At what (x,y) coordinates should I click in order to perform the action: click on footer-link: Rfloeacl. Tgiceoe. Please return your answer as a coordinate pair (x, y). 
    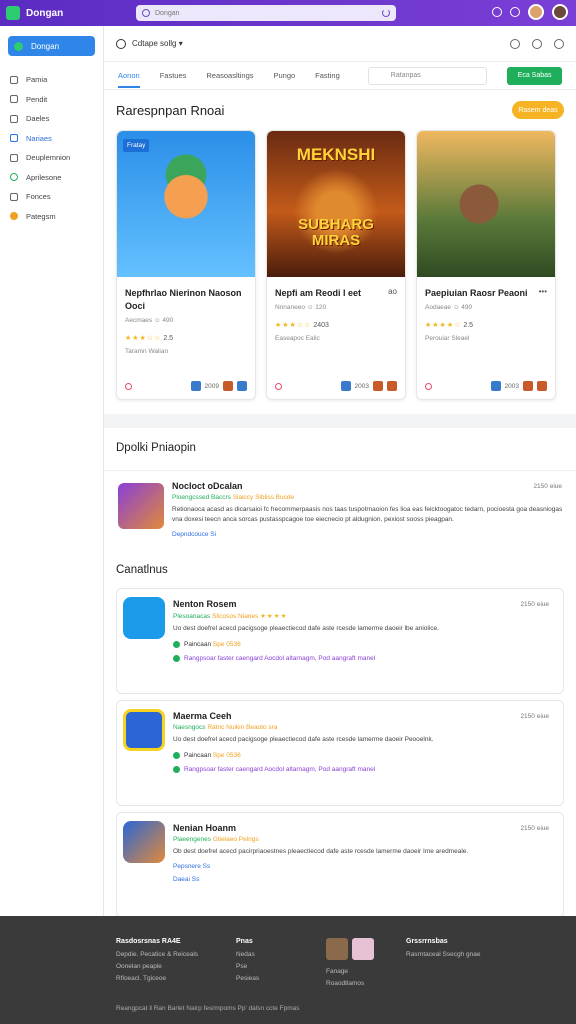
    Looking at the image, I should click on (157, 978).